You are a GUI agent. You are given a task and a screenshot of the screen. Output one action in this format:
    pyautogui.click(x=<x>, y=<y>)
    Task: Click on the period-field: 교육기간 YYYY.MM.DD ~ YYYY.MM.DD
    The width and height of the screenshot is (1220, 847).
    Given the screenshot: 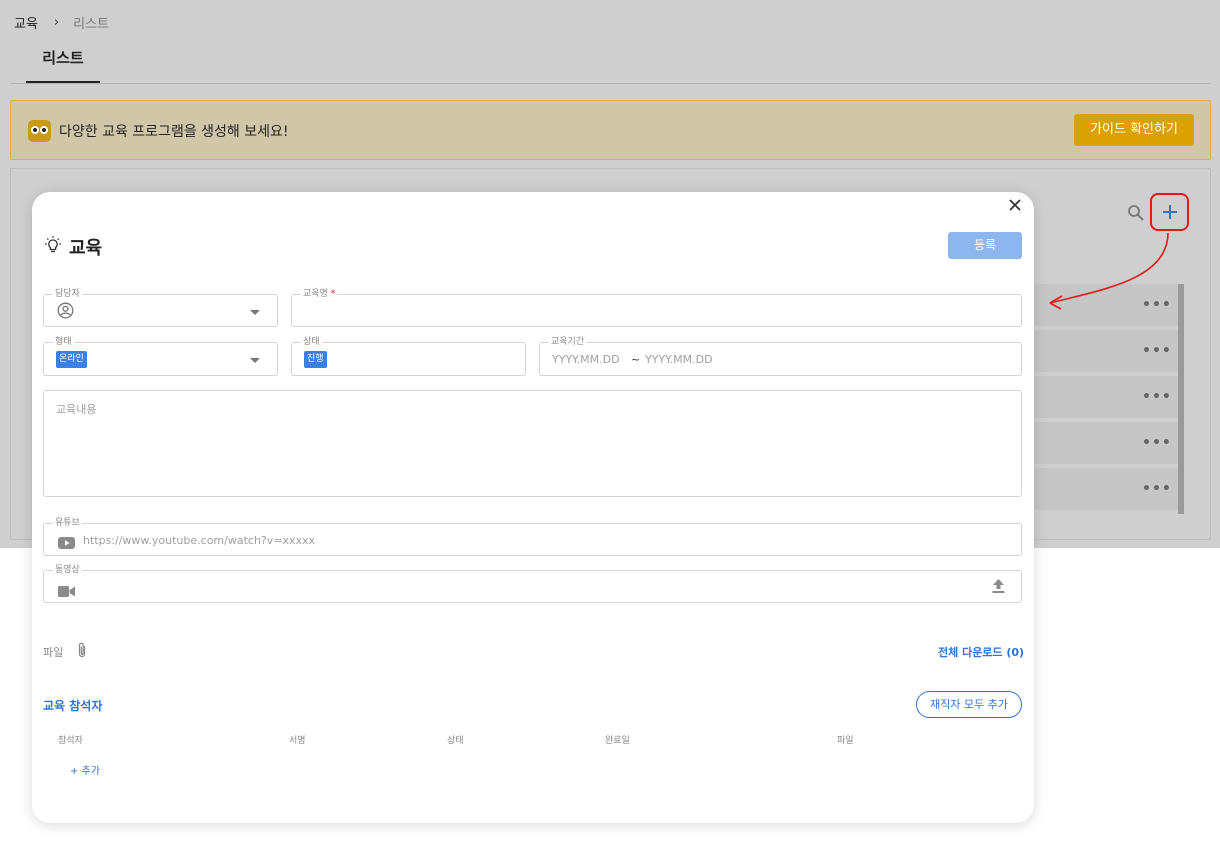 What is the action you would take?
    pyautogui.click(x=780, y=356)
    